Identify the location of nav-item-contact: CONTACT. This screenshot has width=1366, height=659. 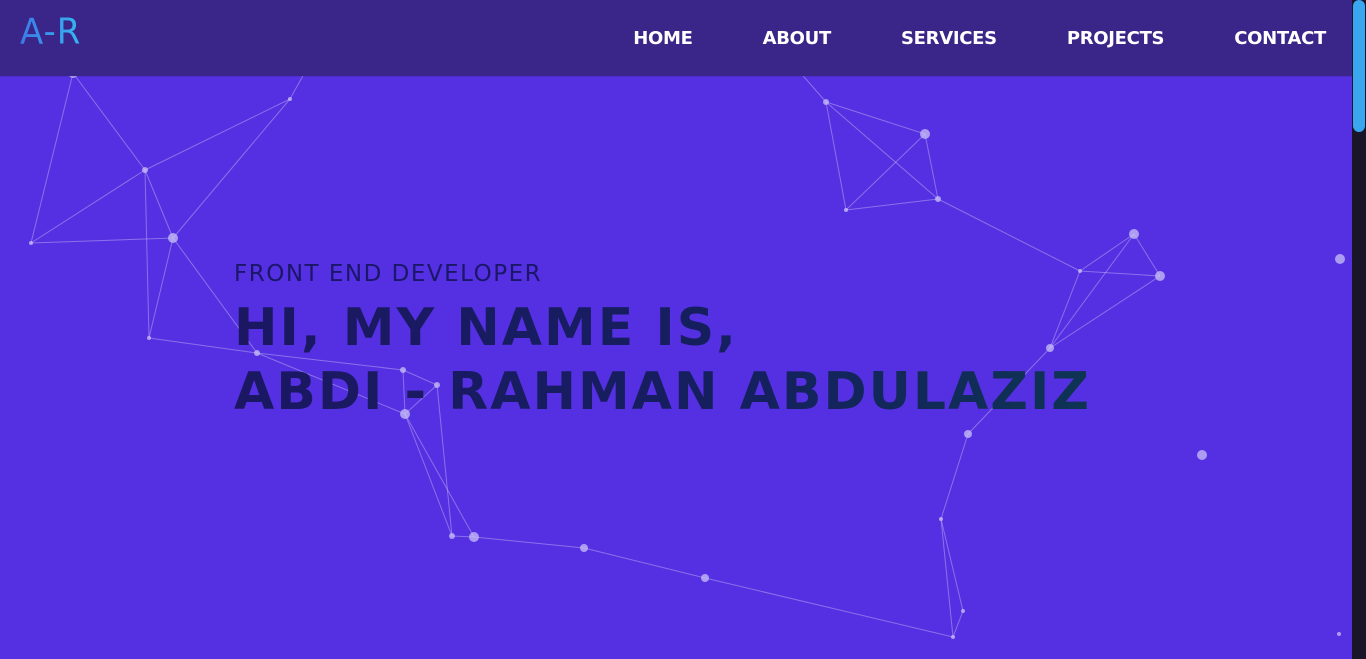
(1280, 38).